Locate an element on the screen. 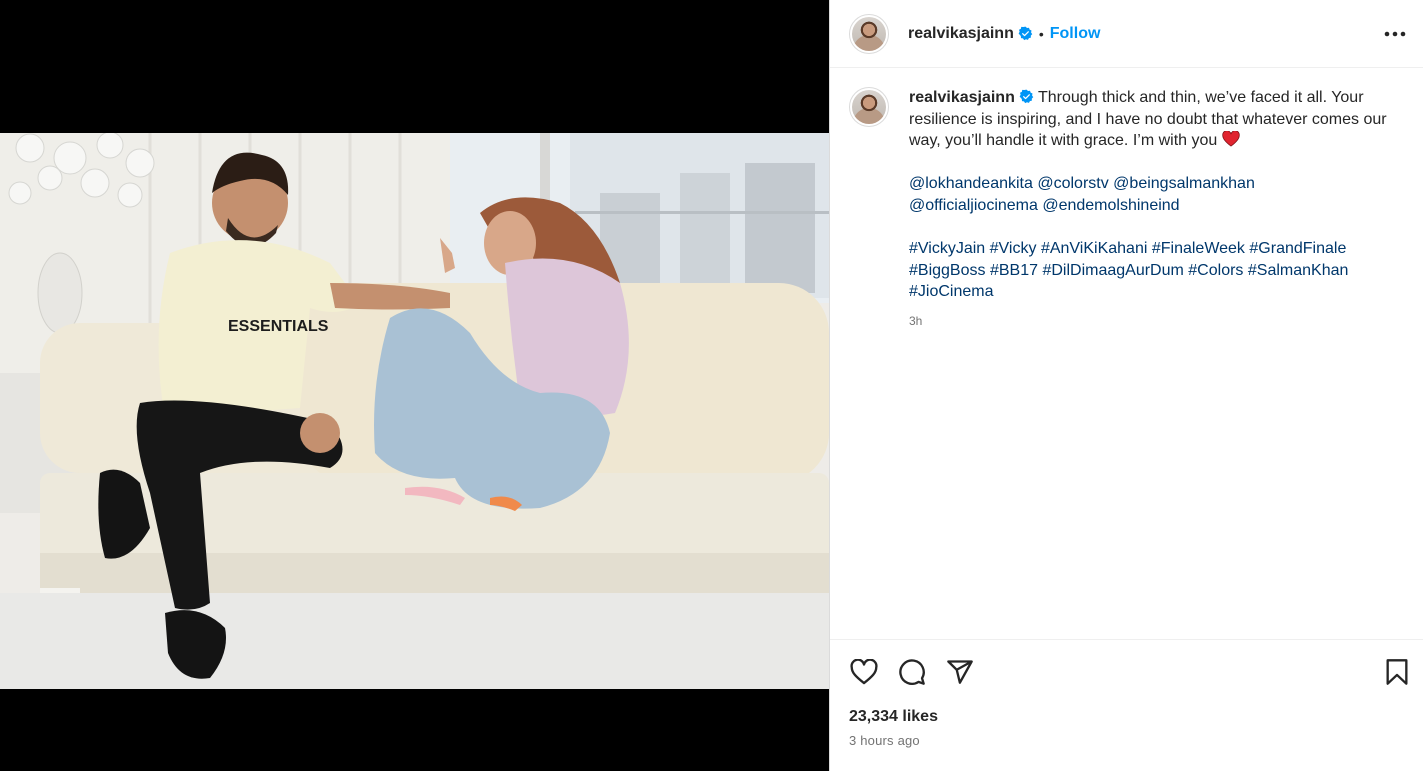 The height and width of the screenshot is (771, 1423). mention-link: @officialjiocinema is located at coordinates (973, 205).